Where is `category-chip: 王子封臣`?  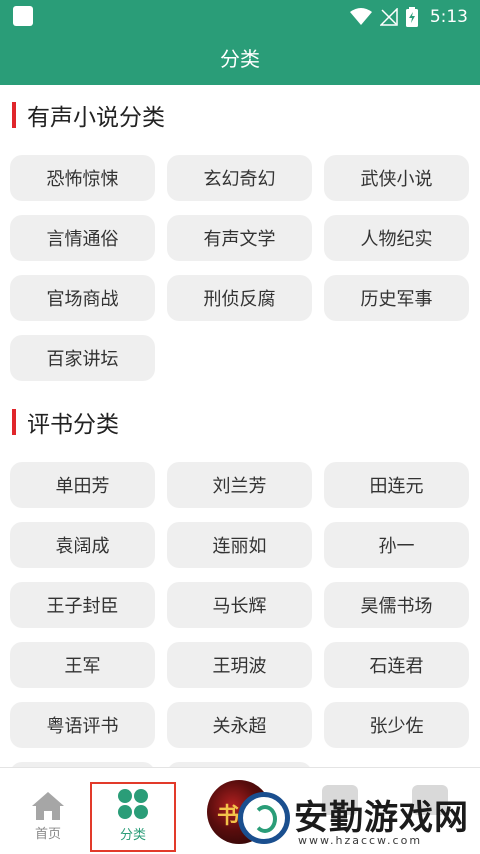 category-chip: 王子封臣 is located at coordinates (82, 605).